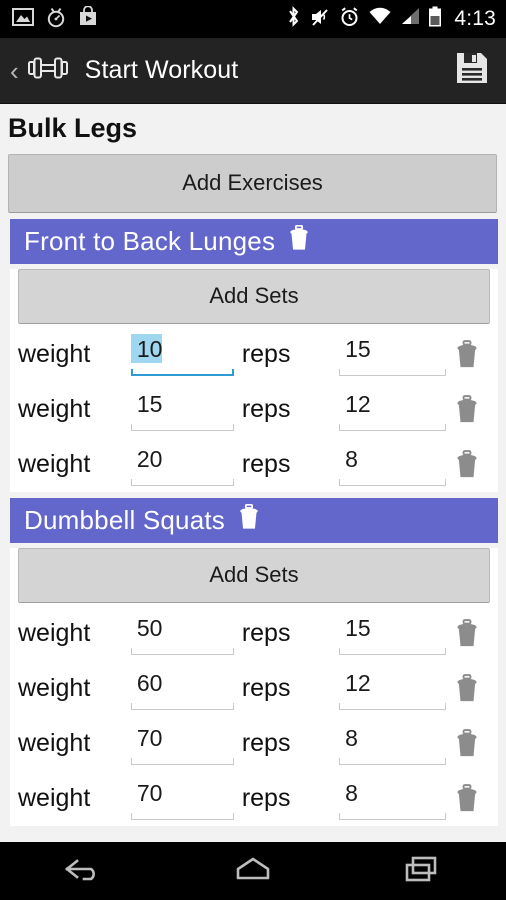  Describe the element at coordinates (252, 183) in the screenshot. I see `add-exercises-button: Add Exercises` at that location.